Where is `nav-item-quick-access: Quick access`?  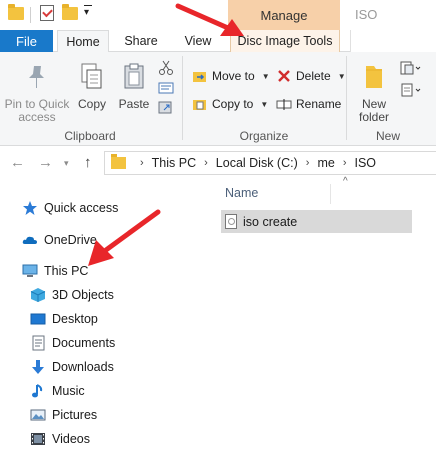
nav-item-quick-access: Quick access is located at coordinates (70, 208).